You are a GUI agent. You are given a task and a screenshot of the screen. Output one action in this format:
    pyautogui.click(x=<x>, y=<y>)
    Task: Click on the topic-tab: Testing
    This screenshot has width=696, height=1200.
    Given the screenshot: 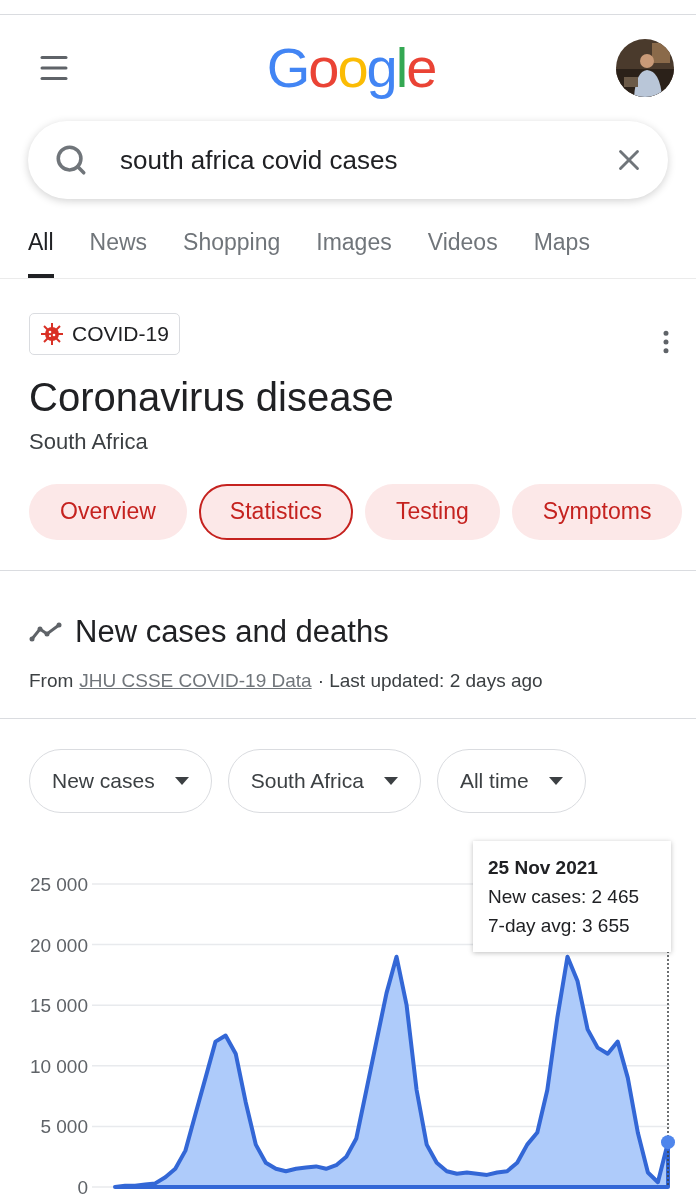 What is the action you would take?
    pyautogui.click(x=432, y=511)
    